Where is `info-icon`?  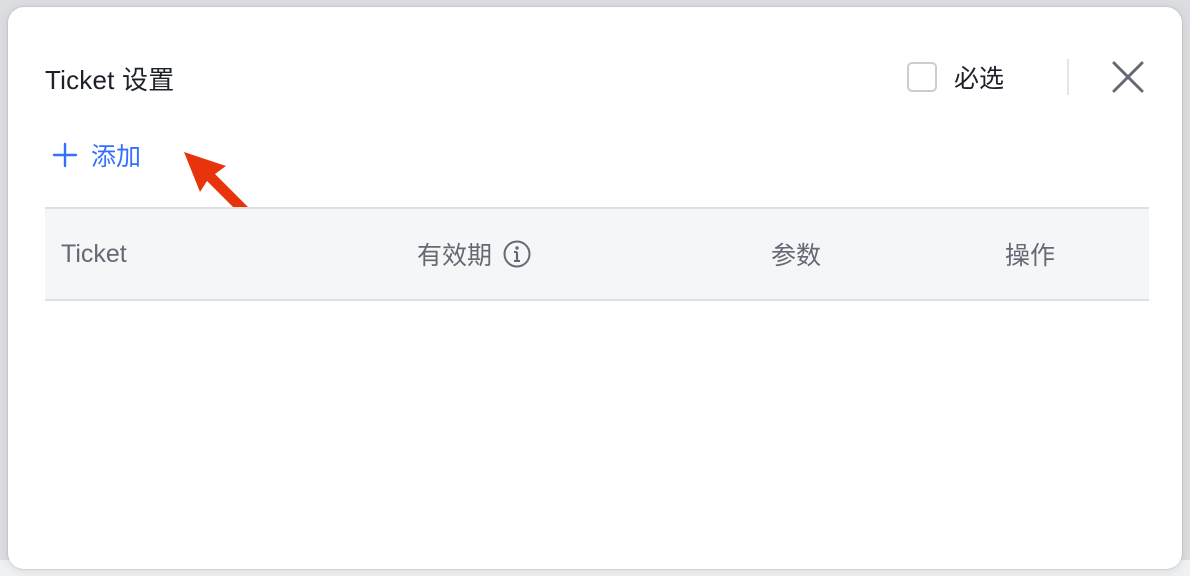 info-icon is located at coordinates (517, 254).